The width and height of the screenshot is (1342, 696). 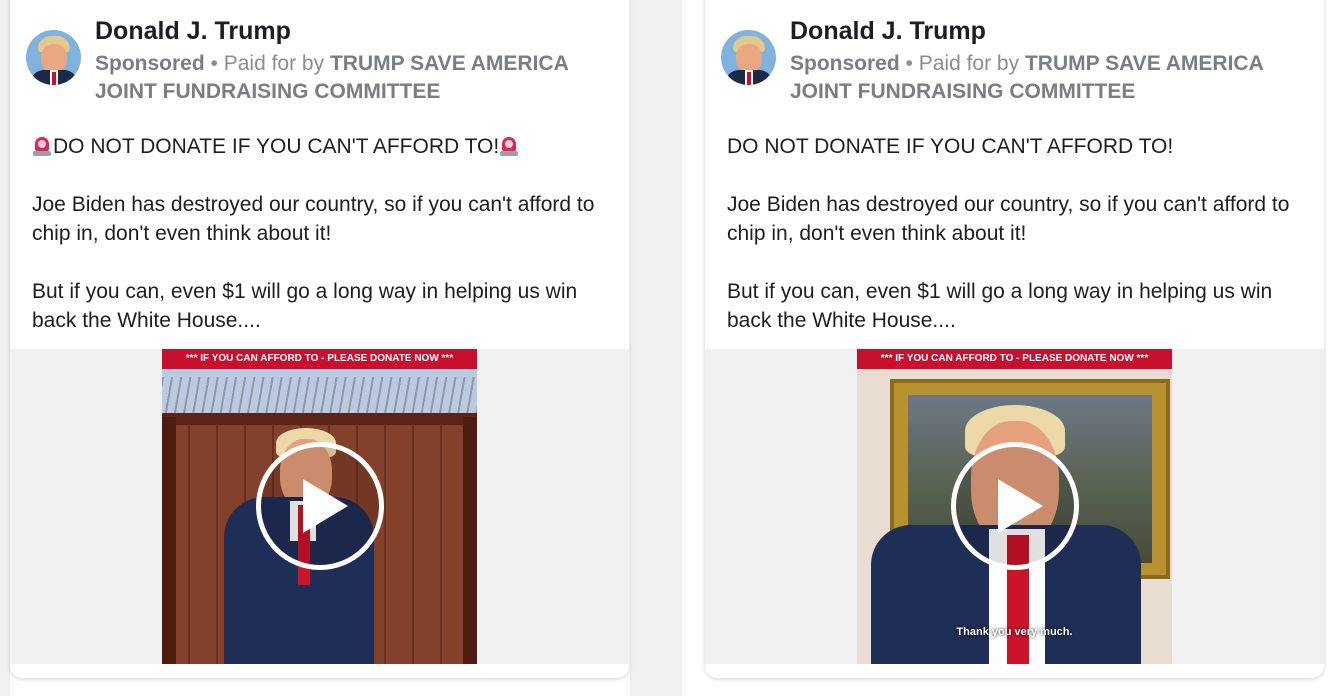 I want to click on feed-gutter-left, so click(x=5, y=348).